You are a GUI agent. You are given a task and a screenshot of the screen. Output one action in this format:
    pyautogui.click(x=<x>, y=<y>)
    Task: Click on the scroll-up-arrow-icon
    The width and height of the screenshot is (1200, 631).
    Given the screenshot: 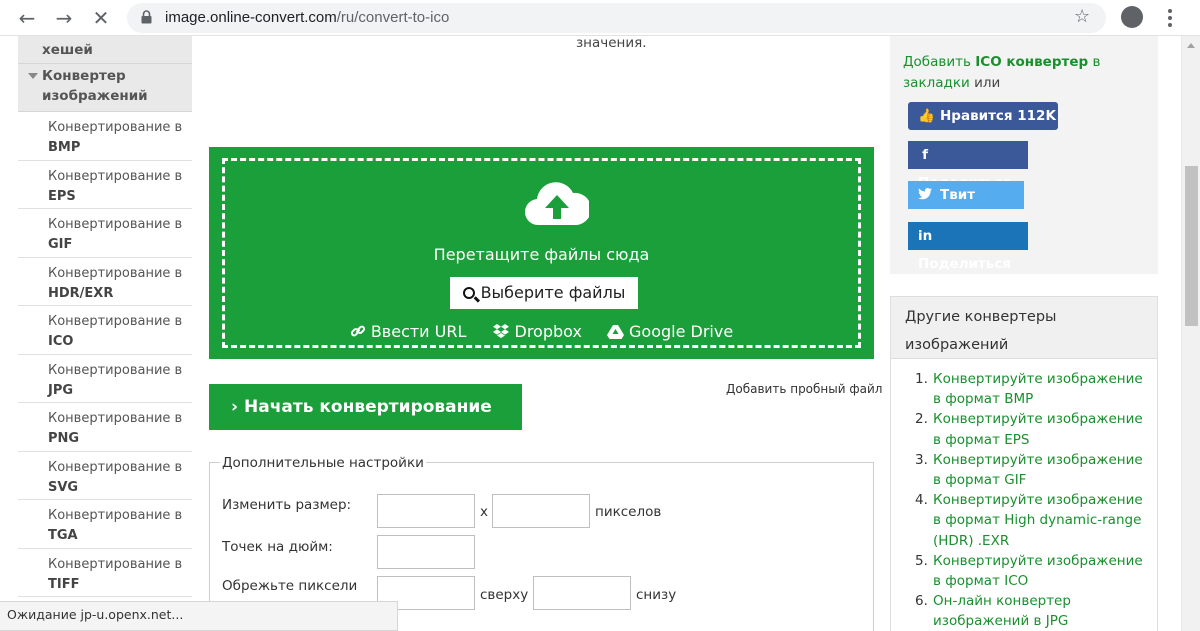 What is the action you would take?
    pyautogui.click(x=1191, y=45)
    